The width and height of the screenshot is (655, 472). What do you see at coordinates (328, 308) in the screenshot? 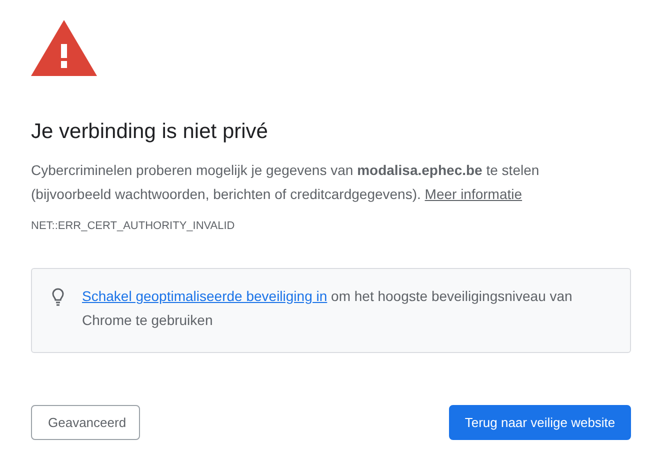
I see `tip-text: Schakel geoptimaliseerde beveiliging in om het hoogste beveiligingsniveau van Chrome te gebruiken` at bounding box center [328, 308].